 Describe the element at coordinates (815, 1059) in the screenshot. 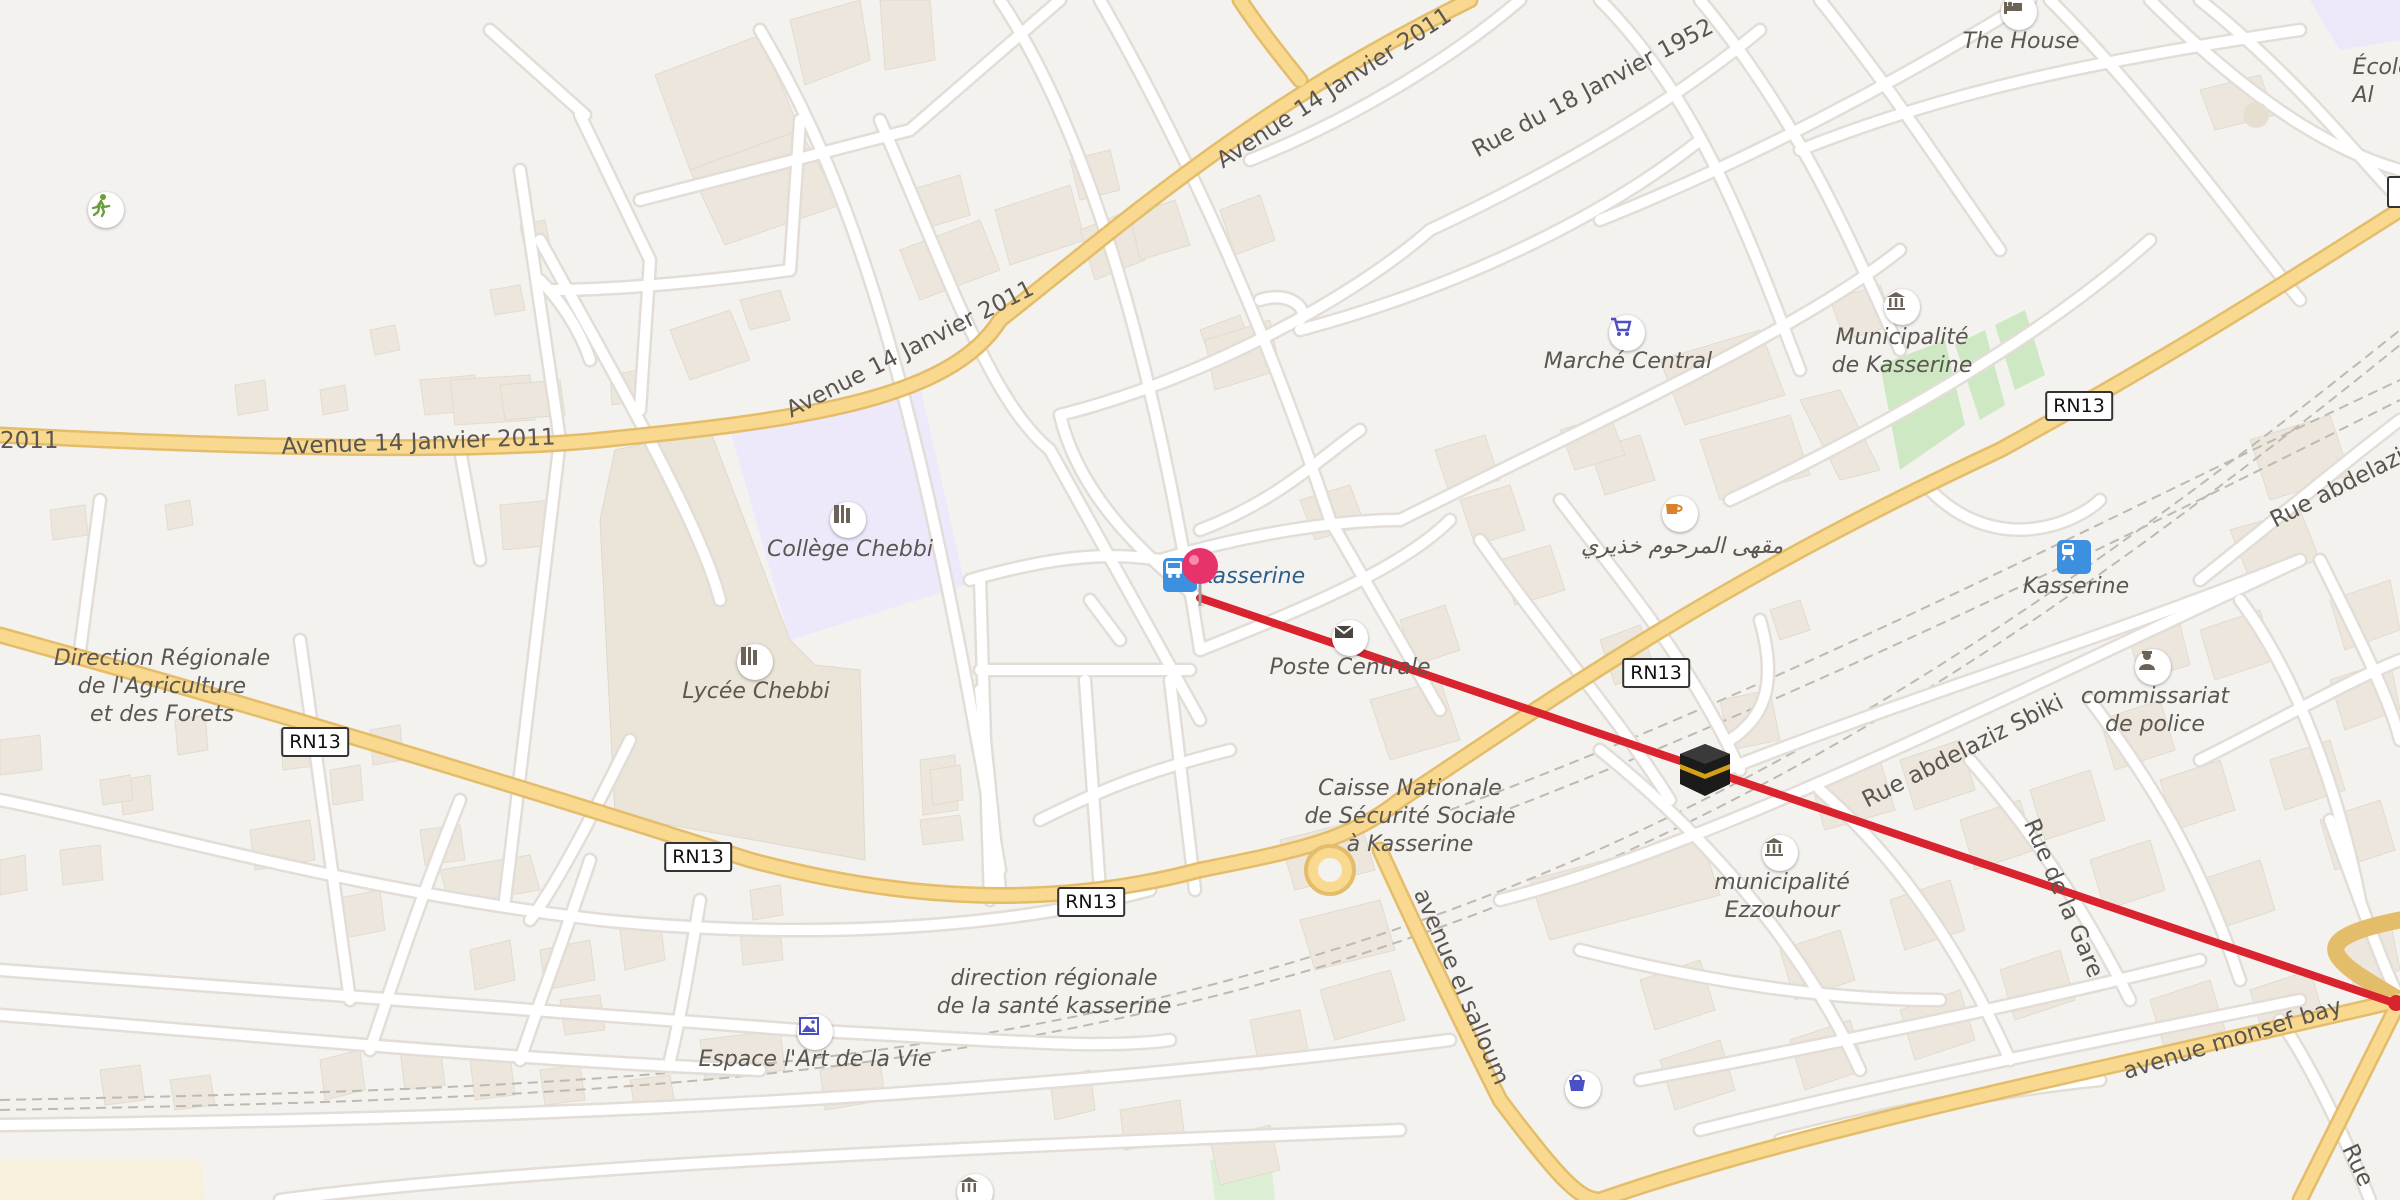

I see `espace-label: Espace l'Art de la Vie` at that location.